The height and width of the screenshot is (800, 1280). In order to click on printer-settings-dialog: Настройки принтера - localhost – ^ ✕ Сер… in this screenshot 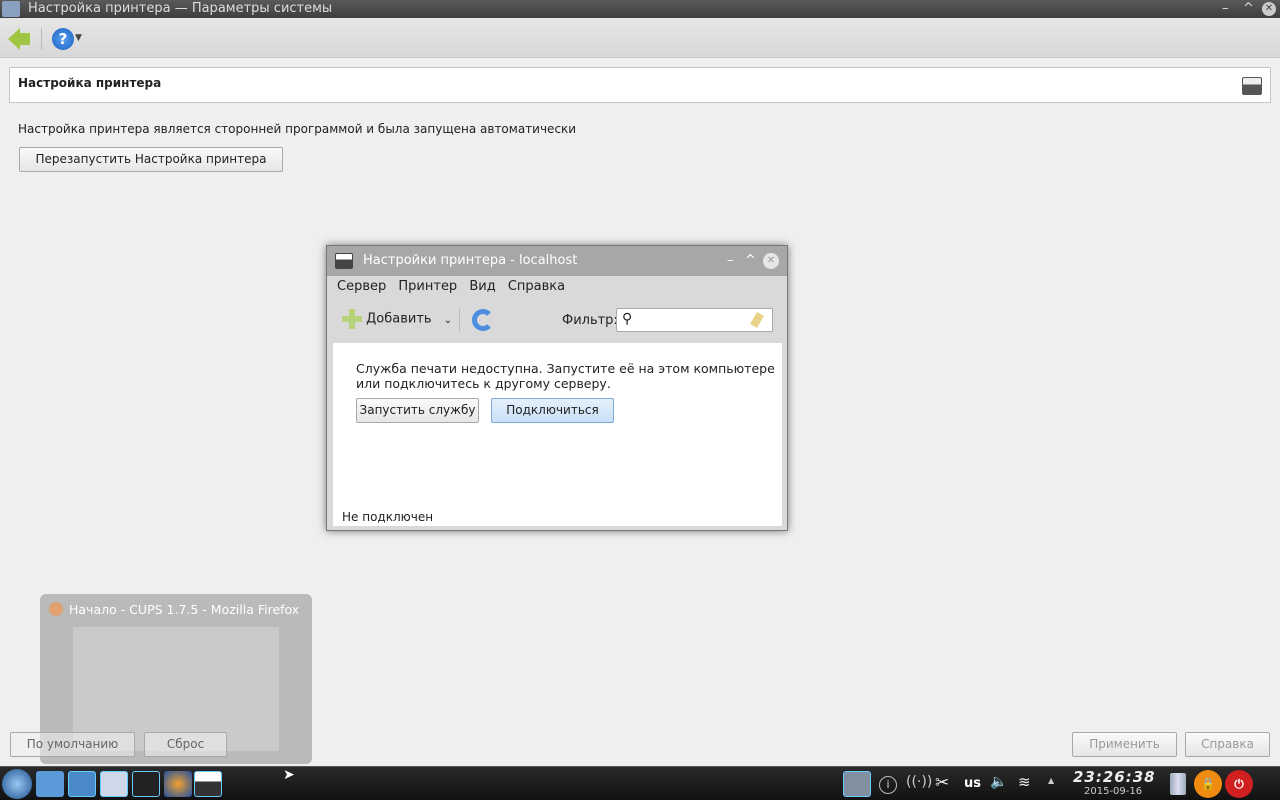, I will do `click(557, 388)`.